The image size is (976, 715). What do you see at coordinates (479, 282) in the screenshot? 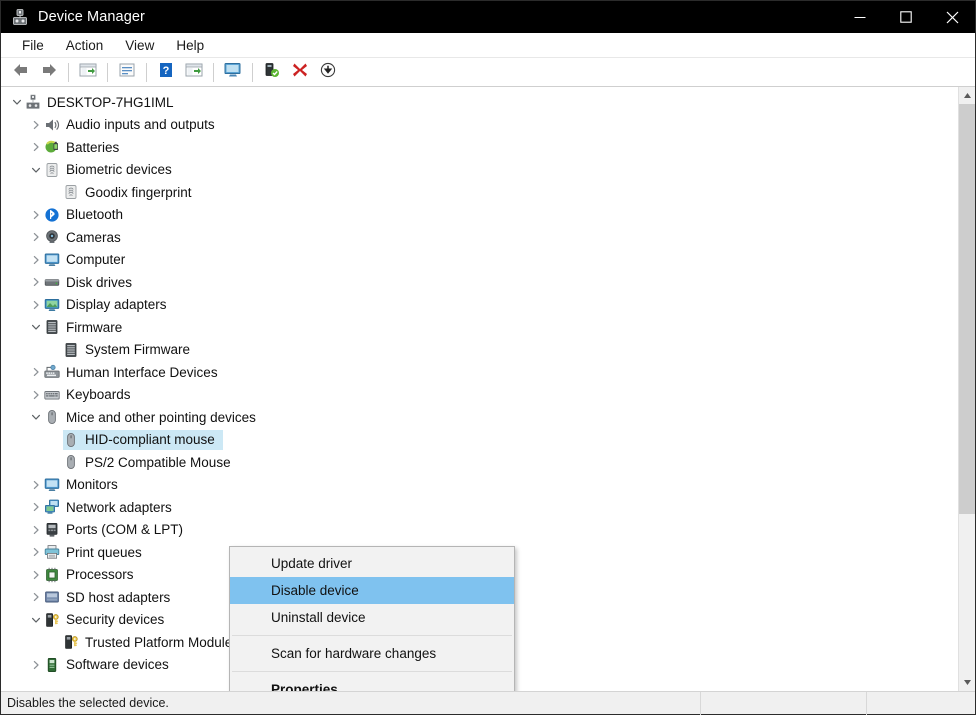
I see `tree-item: Disk drives` at bounding box center [479, 282].